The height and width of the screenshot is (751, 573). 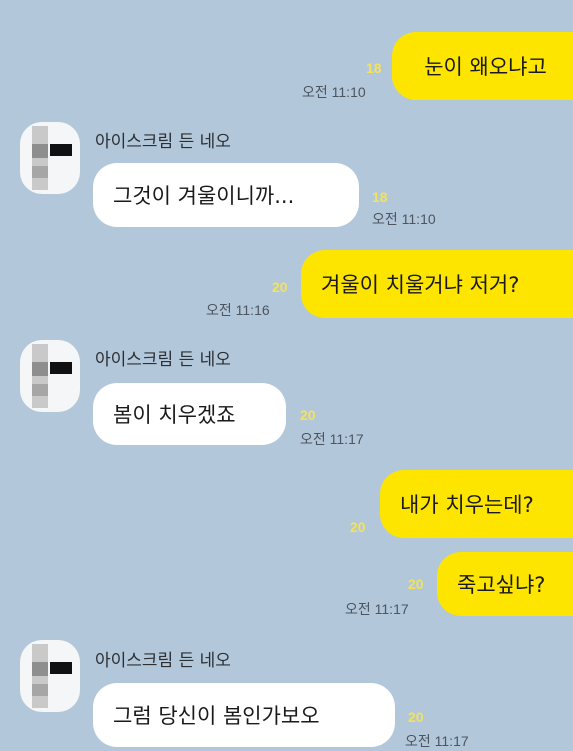 I want to click on their-message-bubble: 그럼 당신이 봄인가보오, so click(x=244, y=715).